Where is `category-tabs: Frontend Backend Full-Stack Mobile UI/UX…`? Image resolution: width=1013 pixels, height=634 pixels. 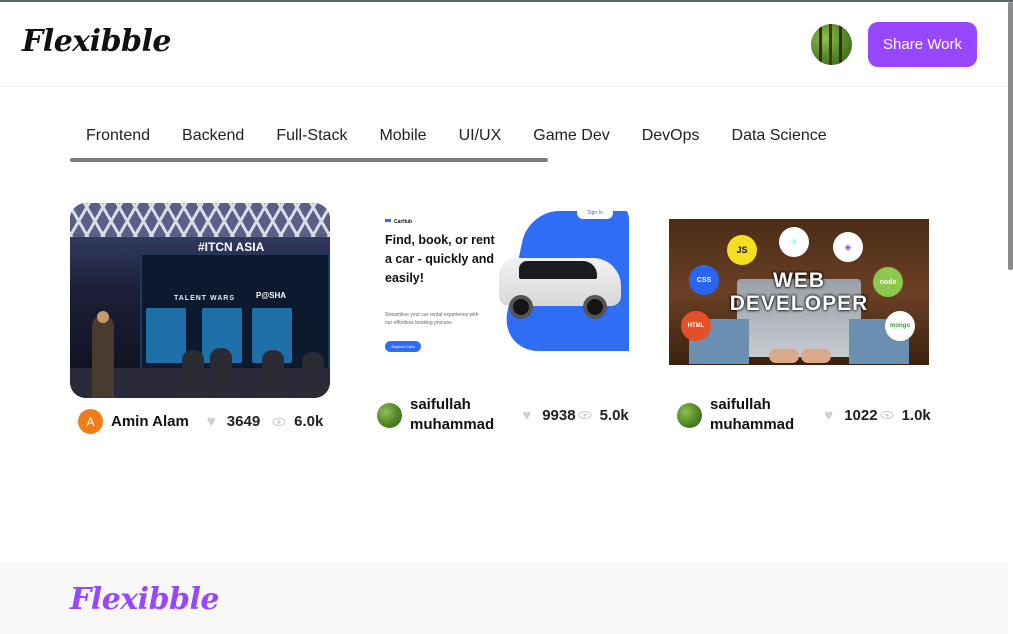
category-tabs: Frontend Backend Full-Stack Mobile UI/UX… is located at coordinates (456, 140).